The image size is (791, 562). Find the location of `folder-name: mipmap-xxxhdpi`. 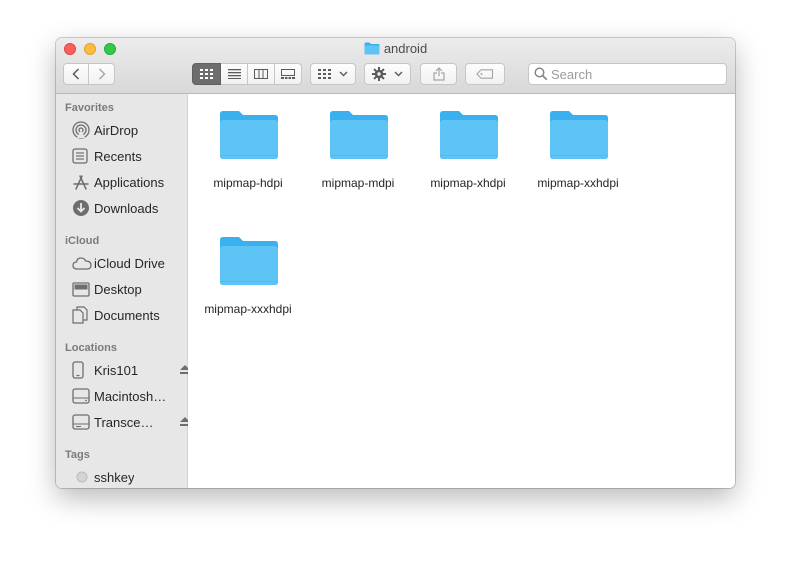

folder-name: mipmap-xxxhdpi is located at coordinates (248, 309).